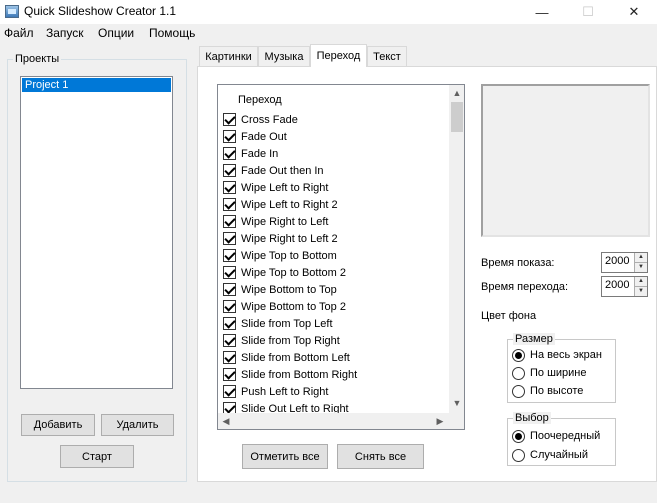 This screenshot has width=657, height=503. What do you see at coordinates (285, 221) in the screenshot?
I see `transition-item-label: Wipe Right to Left` at bounding box center [285, 221].